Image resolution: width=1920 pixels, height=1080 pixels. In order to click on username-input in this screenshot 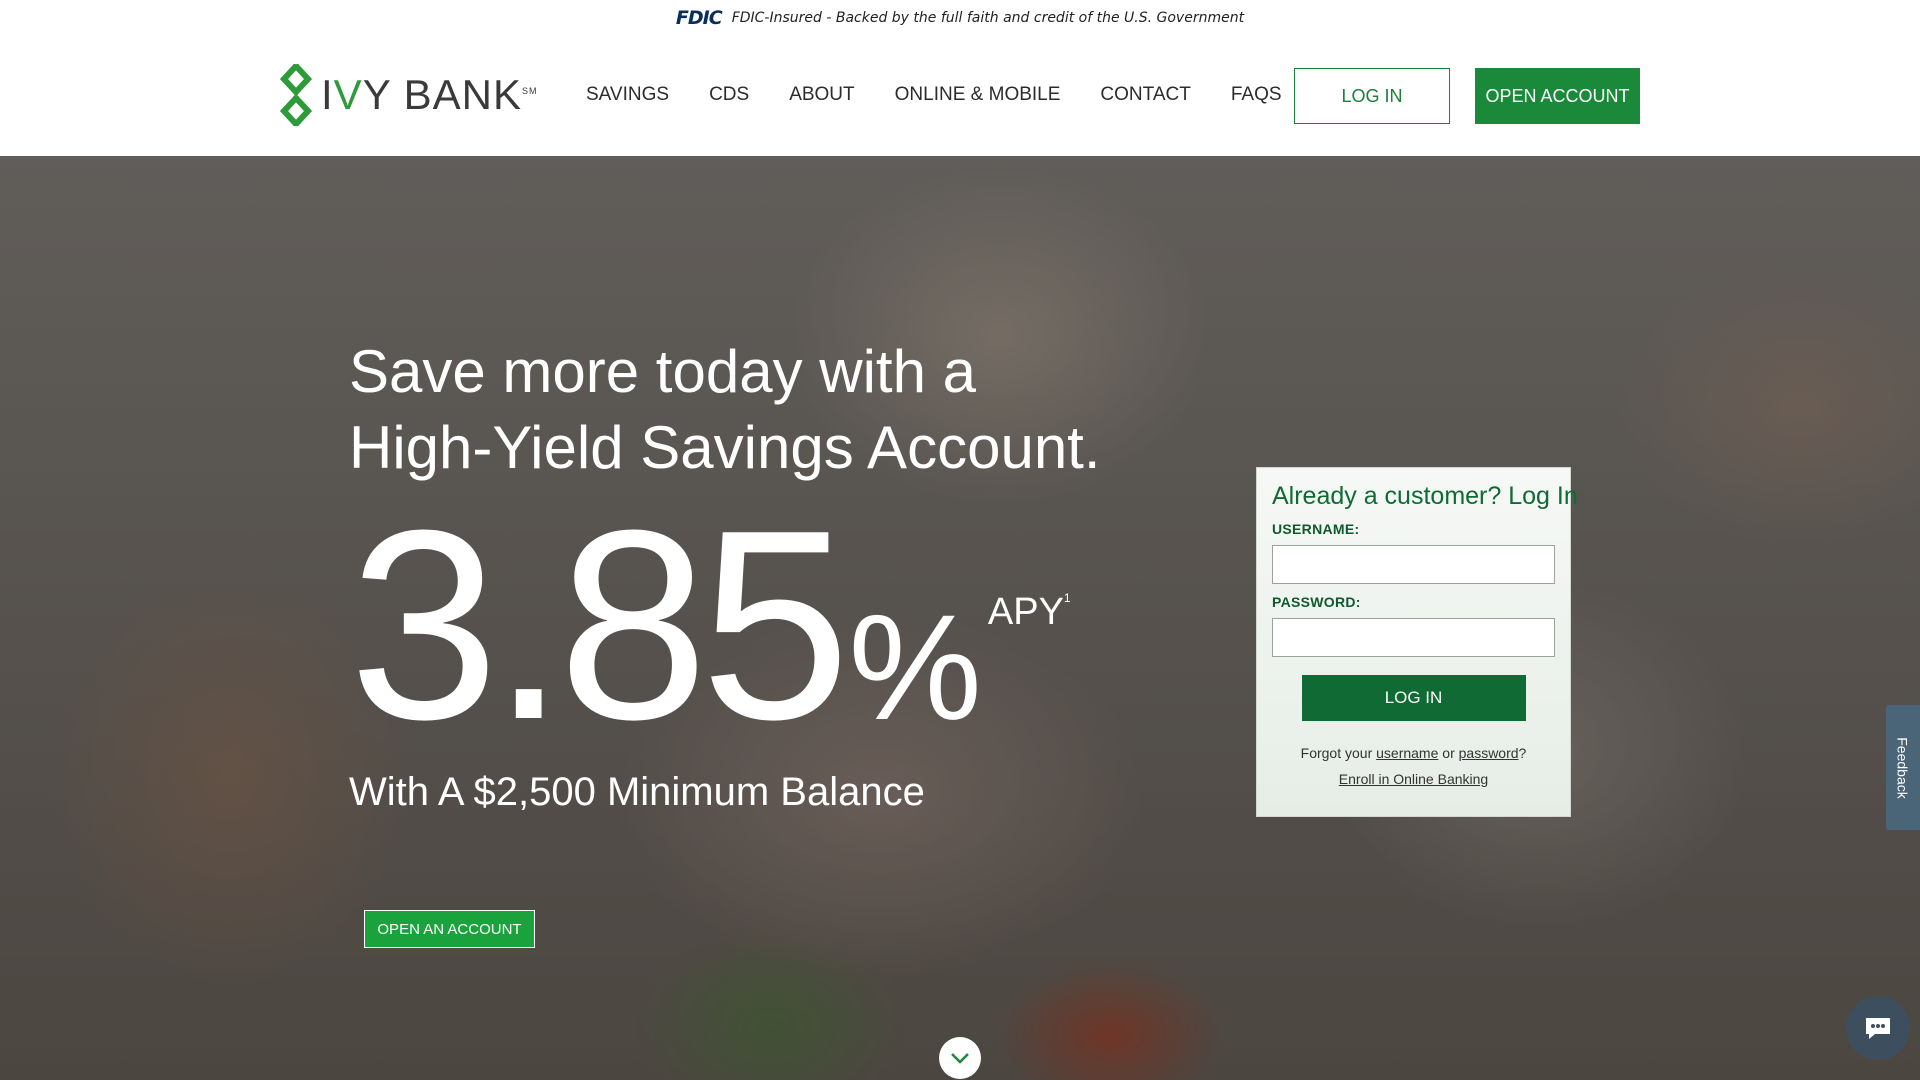, I will do `click(1413, 564)`.